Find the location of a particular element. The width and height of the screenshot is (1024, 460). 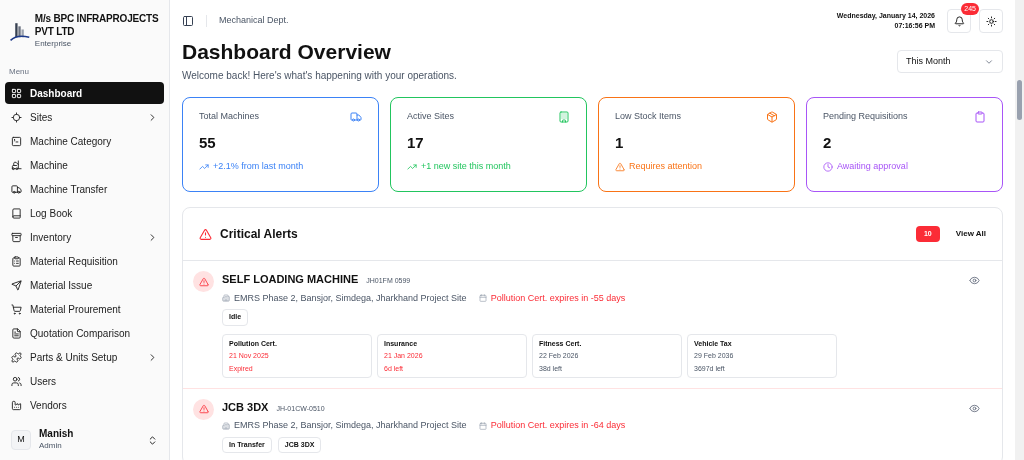

page-title: Dashboard Overview is located at coordinates (287, 52).